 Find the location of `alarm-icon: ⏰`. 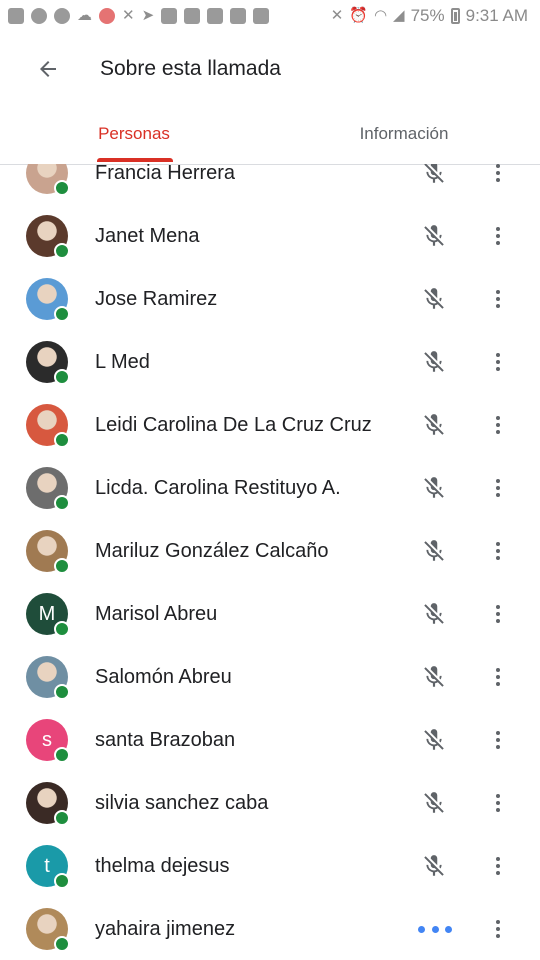

alarm-icon: ⏰ is located at coordinates (358, 15).